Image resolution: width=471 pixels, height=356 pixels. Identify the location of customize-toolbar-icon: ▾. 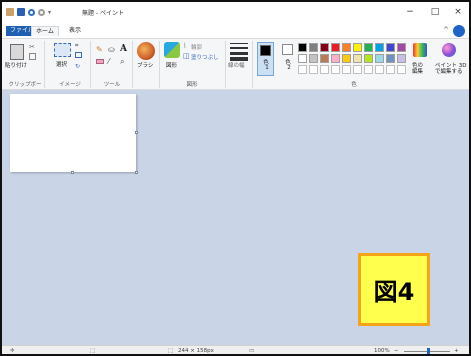
(49, 12).